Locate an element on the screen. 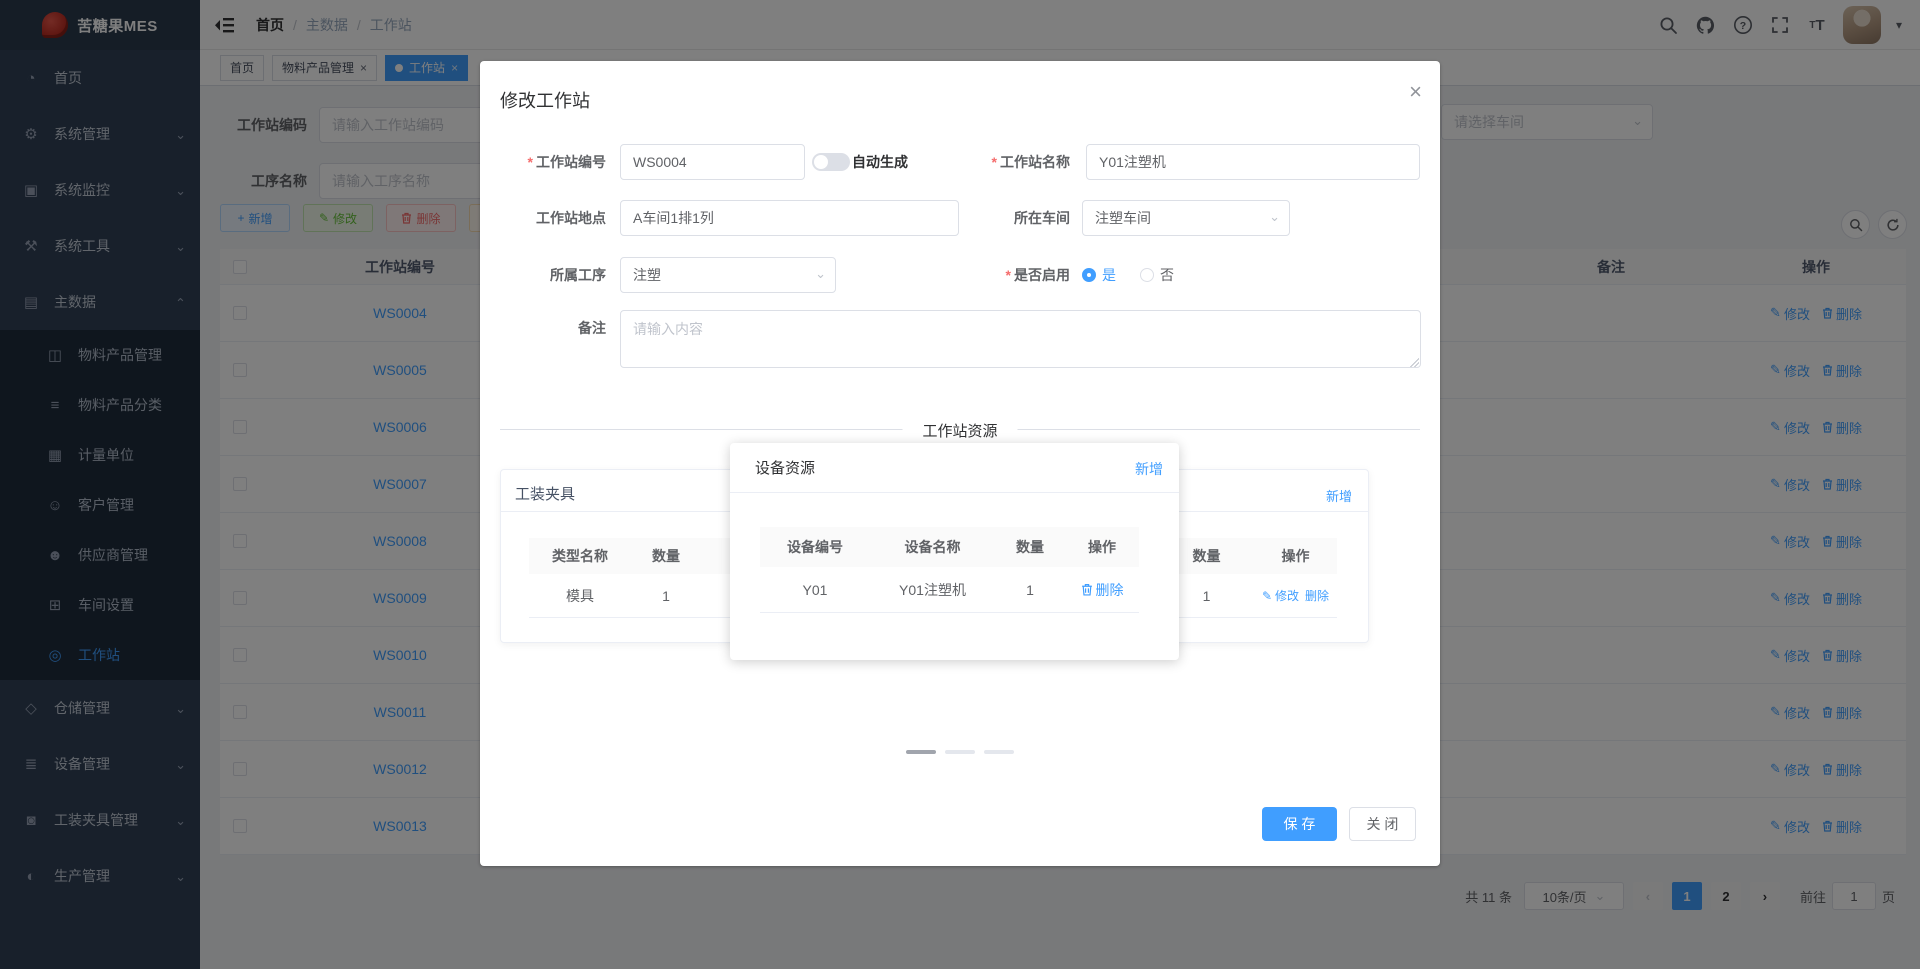 The image size is (1920, 969). device-row-name: Y01注塑机 is located at coordinates (932, 589).